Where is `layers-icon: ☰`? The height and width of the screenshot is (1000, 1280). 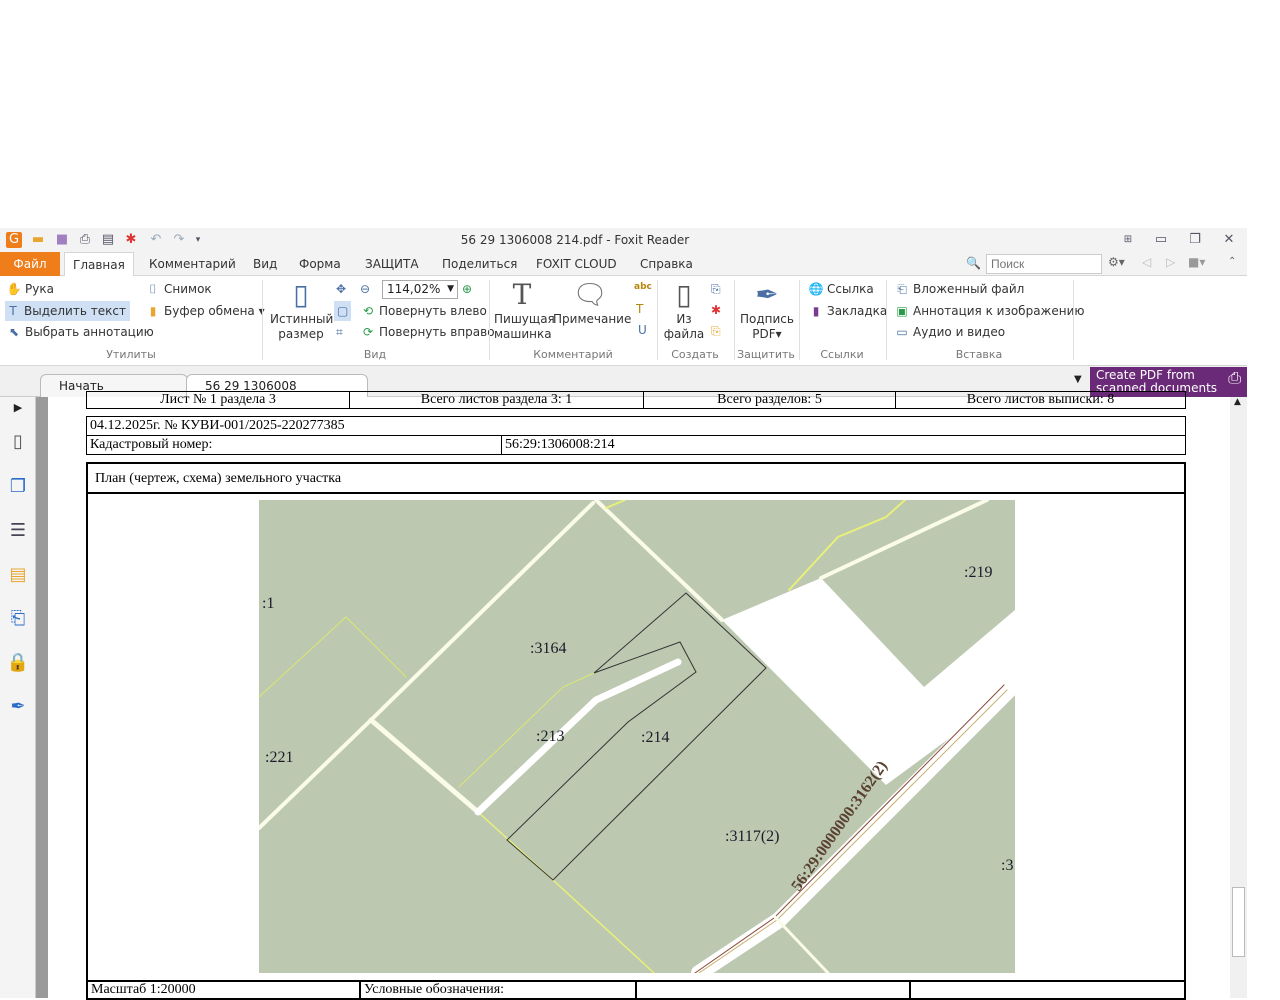 layers-icon: ☰ is located at coordinates (18, 532).